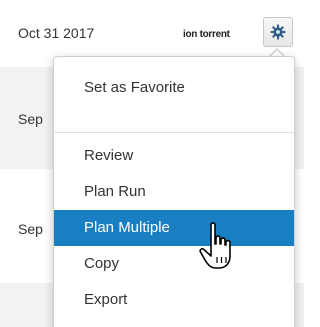 This screenshot has width=320, height=327. What do you see at coordinates (174, 228) in the screenshot?
I see `menu-item-plan-multiple: Plan Multiple` at bounding box center [174, 228].